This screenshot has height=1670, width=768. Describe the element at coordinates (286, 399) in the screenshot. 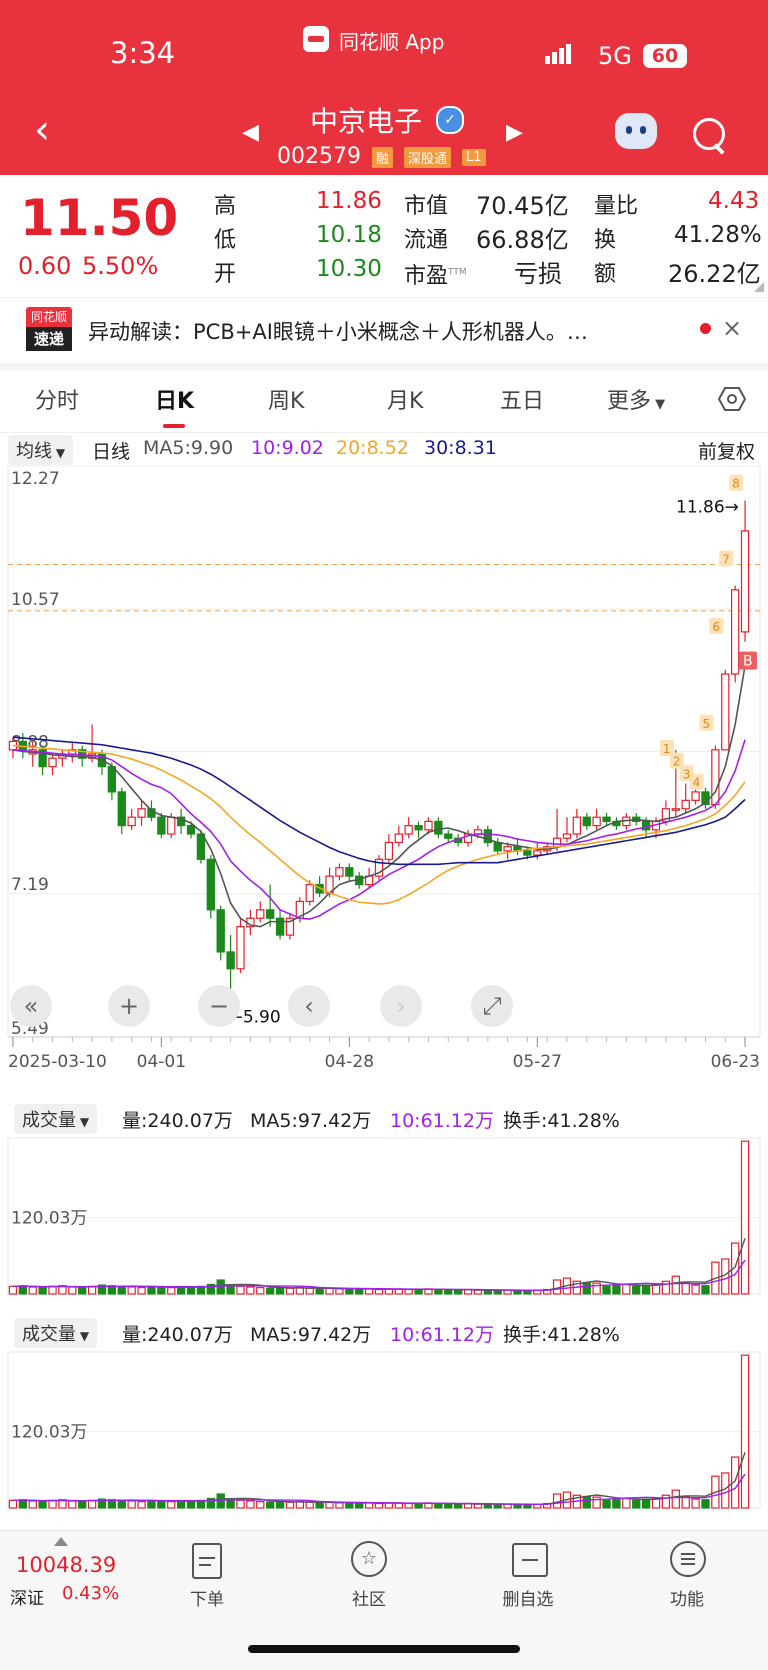

I see `tab-weekly-k: 周K` at that location.